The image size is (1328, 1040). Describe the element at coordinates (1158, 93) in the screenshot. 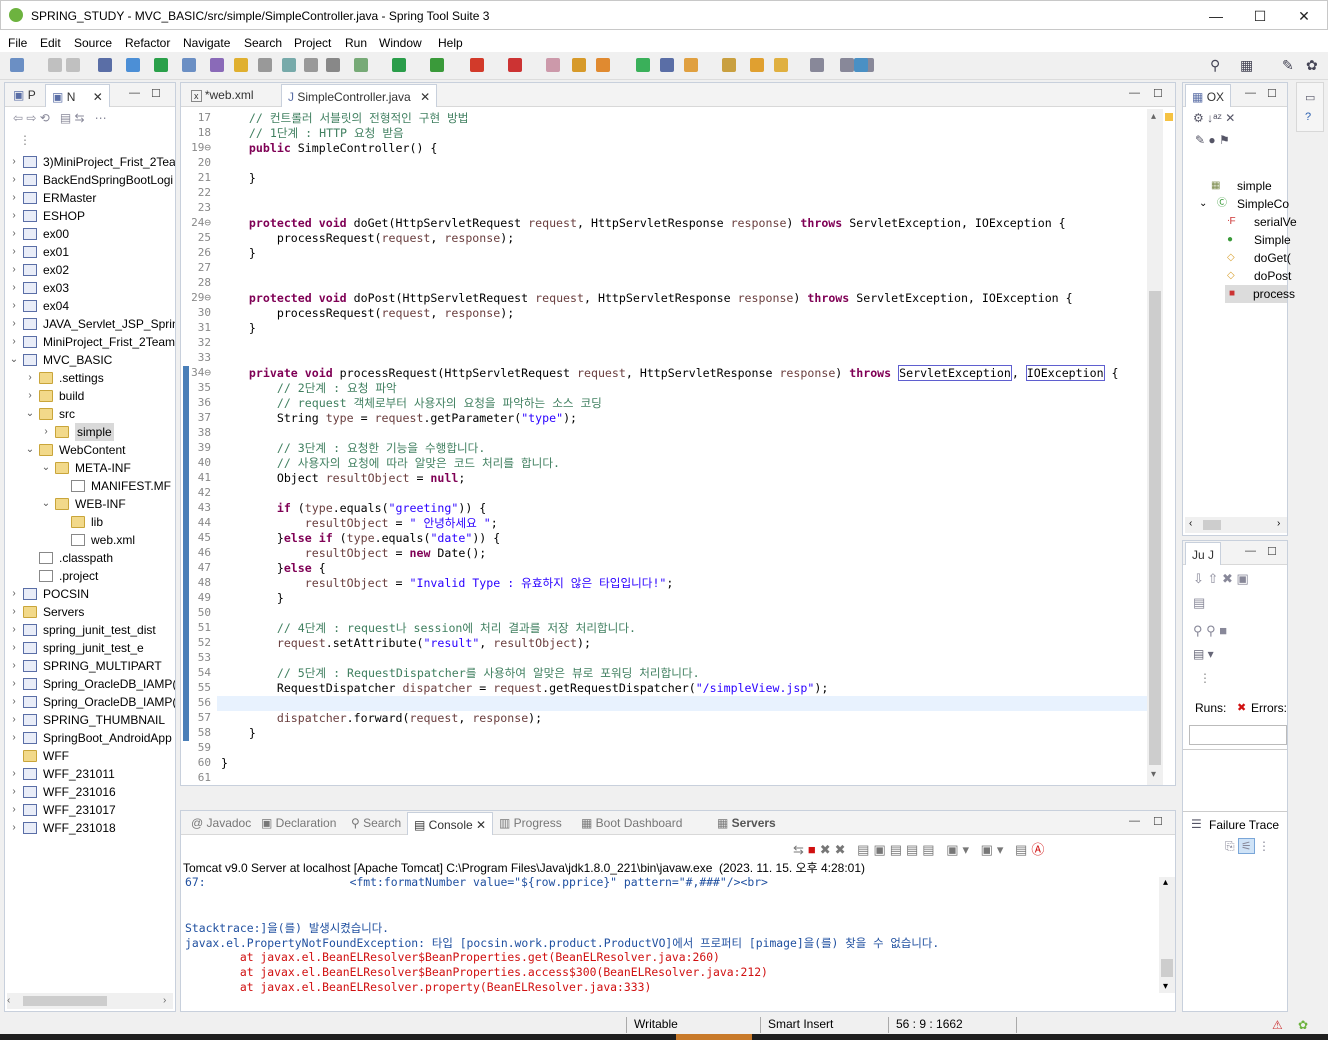

I see `maximize-editor-icon: ☐` at that location.